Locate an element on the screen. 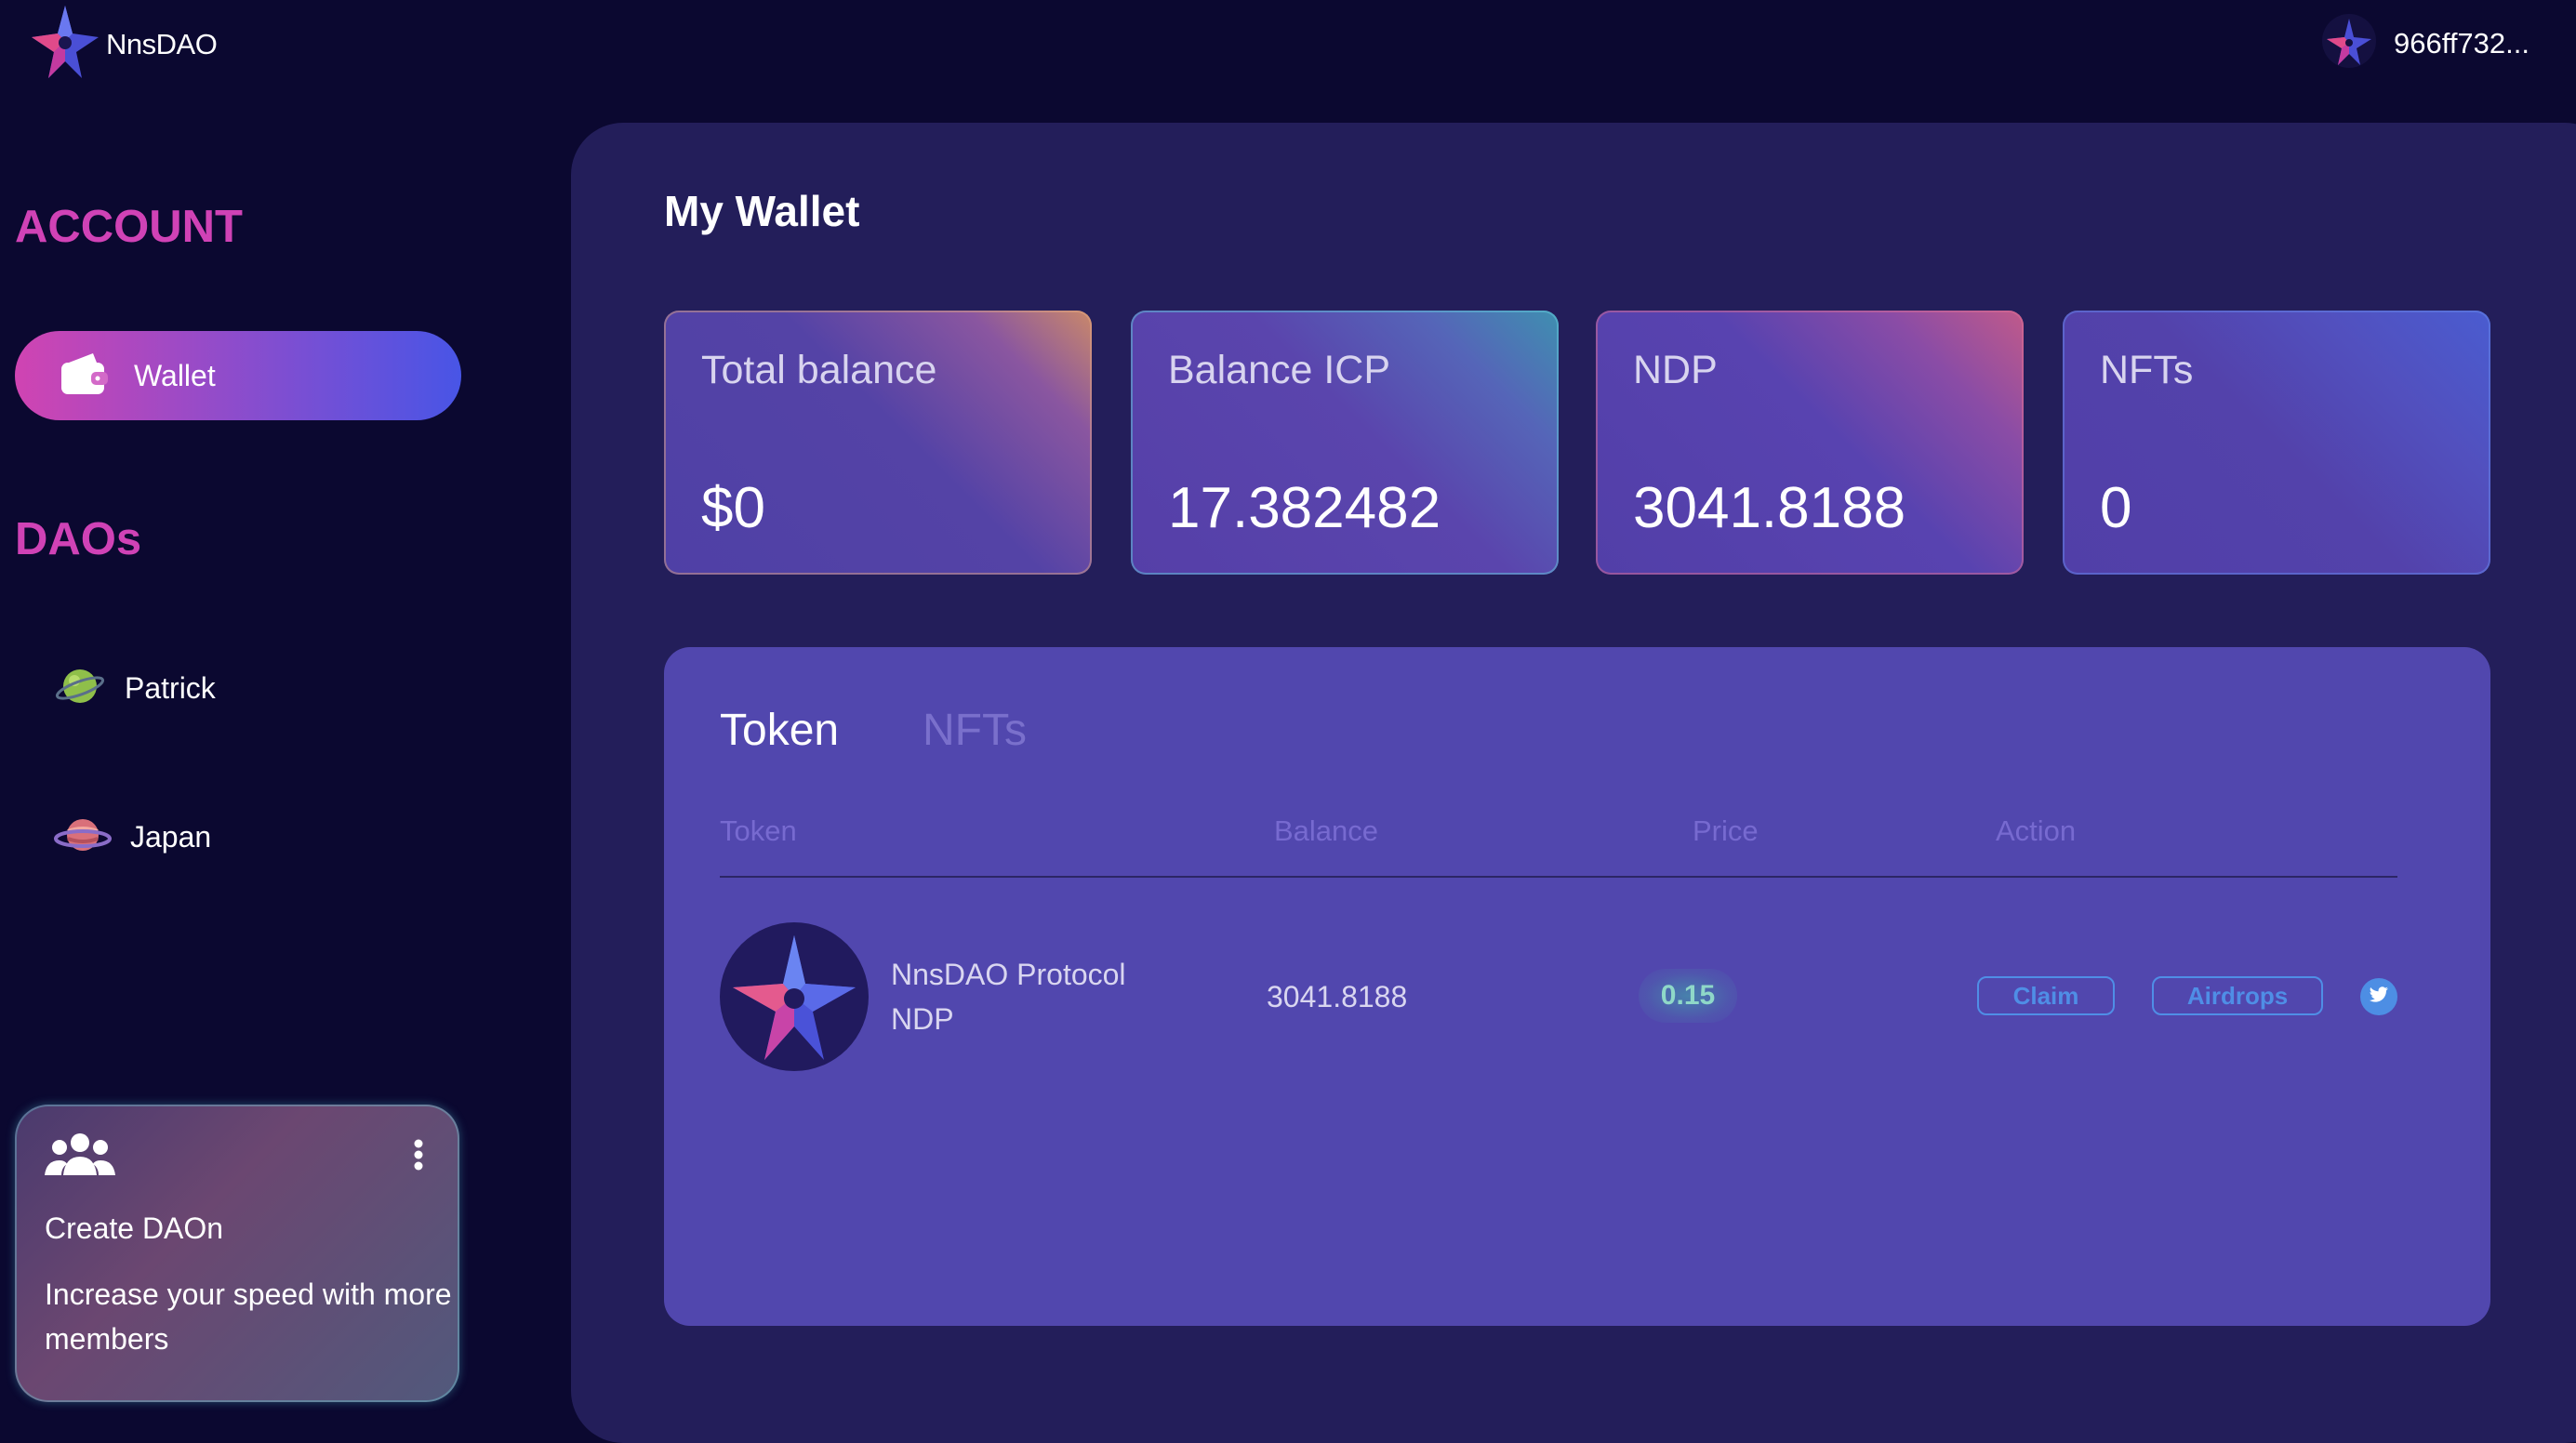 Image resolution: width=2576 pixels, height=1443 pixels. wallet-icon is located at coordinates (85, 376).